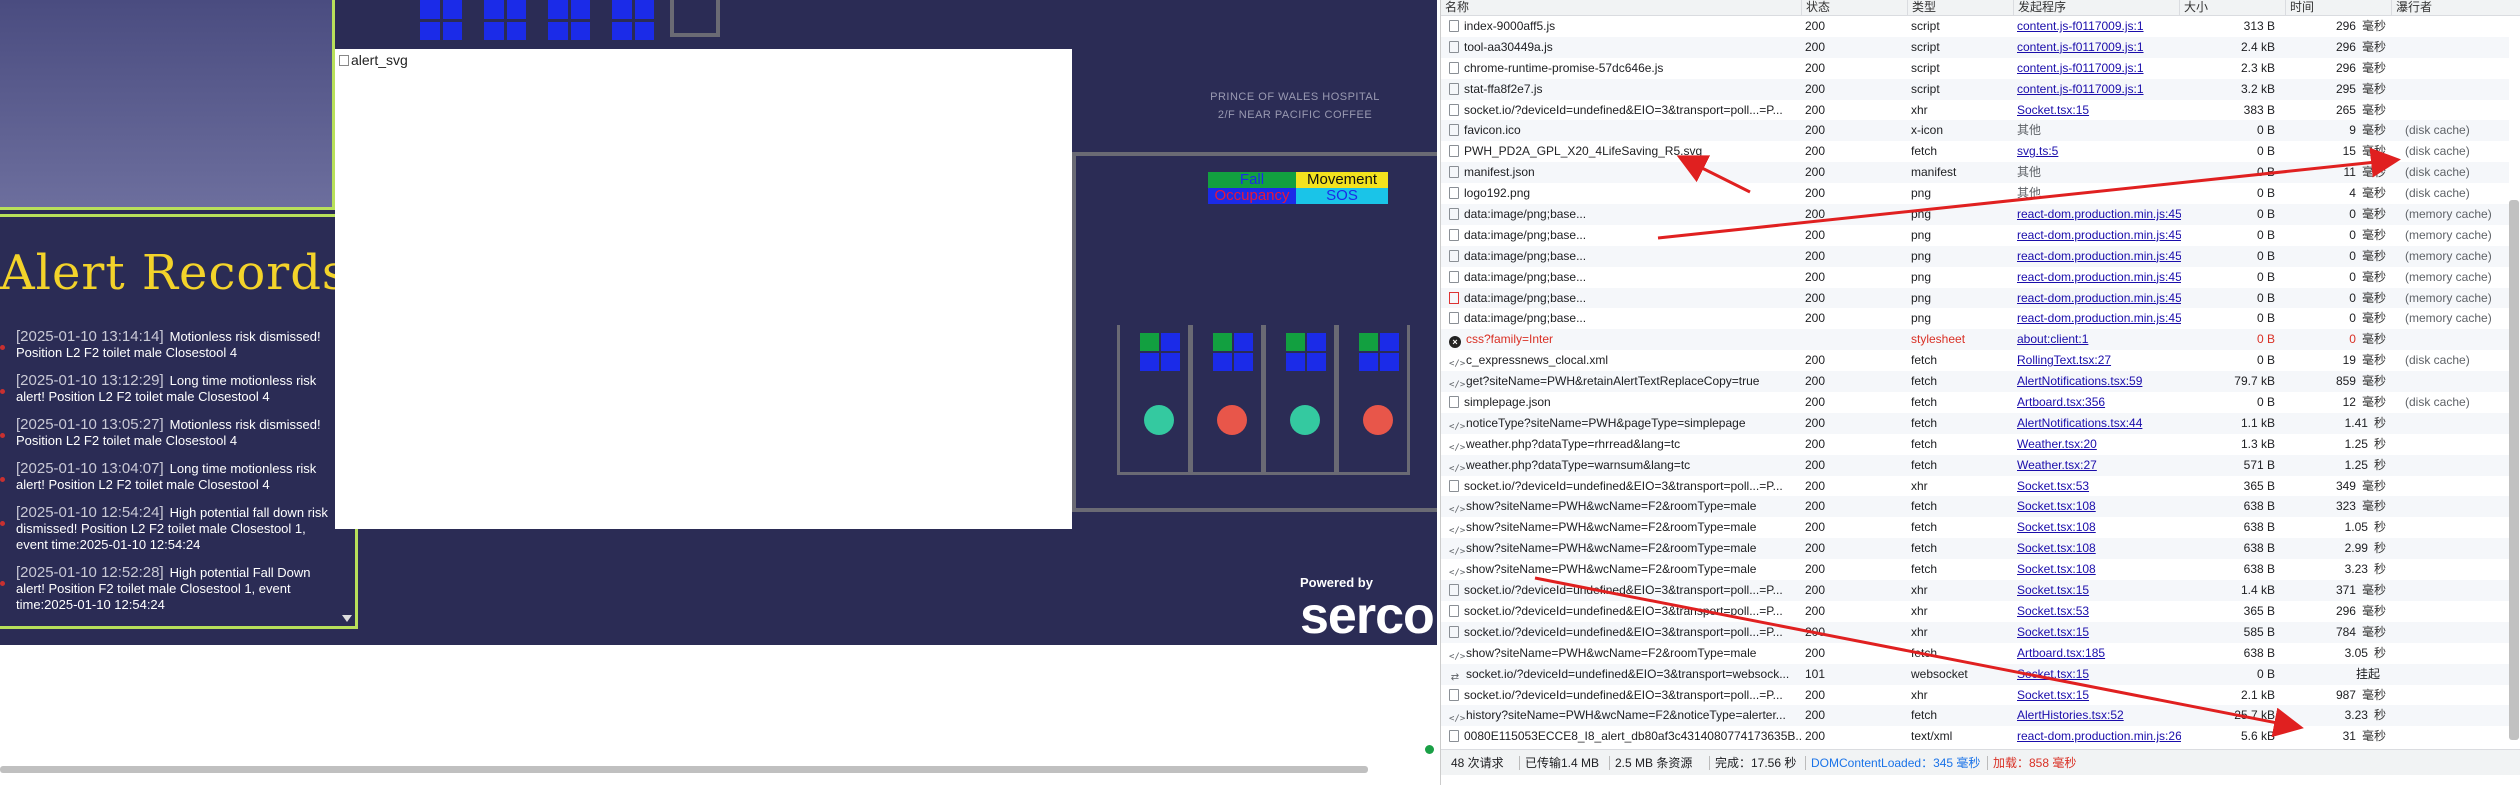 This screenshot has height=785, width=2520. What do you see at coordinates (2097, 653) in the screenshot?
I see `request-initiator-link: Artboard.tsx:185` at bounding box center [2097, 653].